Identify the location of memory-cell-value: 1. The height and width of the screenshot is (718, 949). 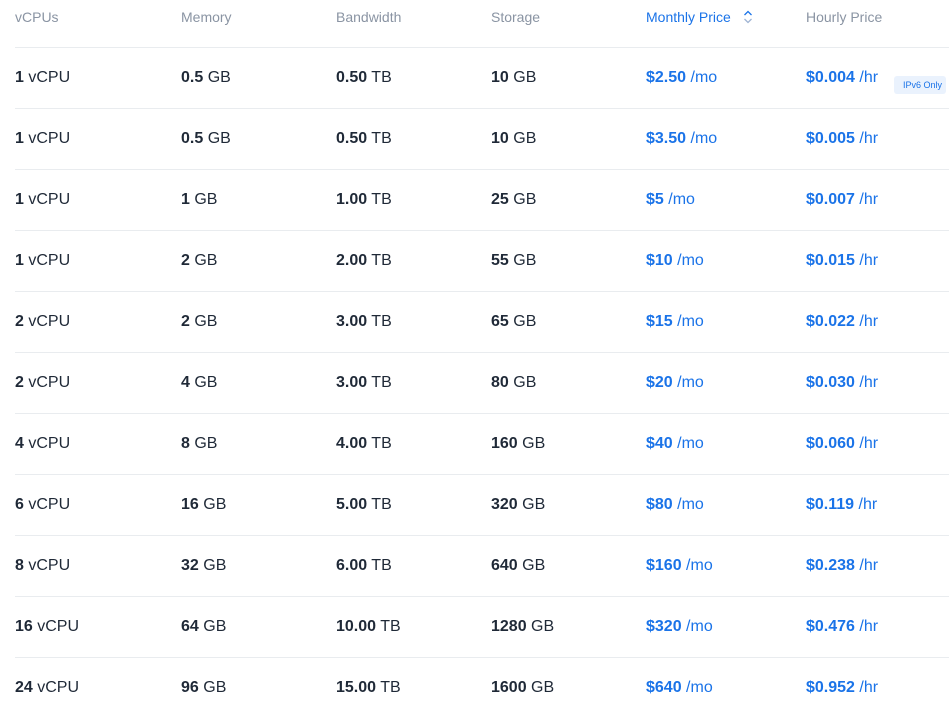
(185, 199).